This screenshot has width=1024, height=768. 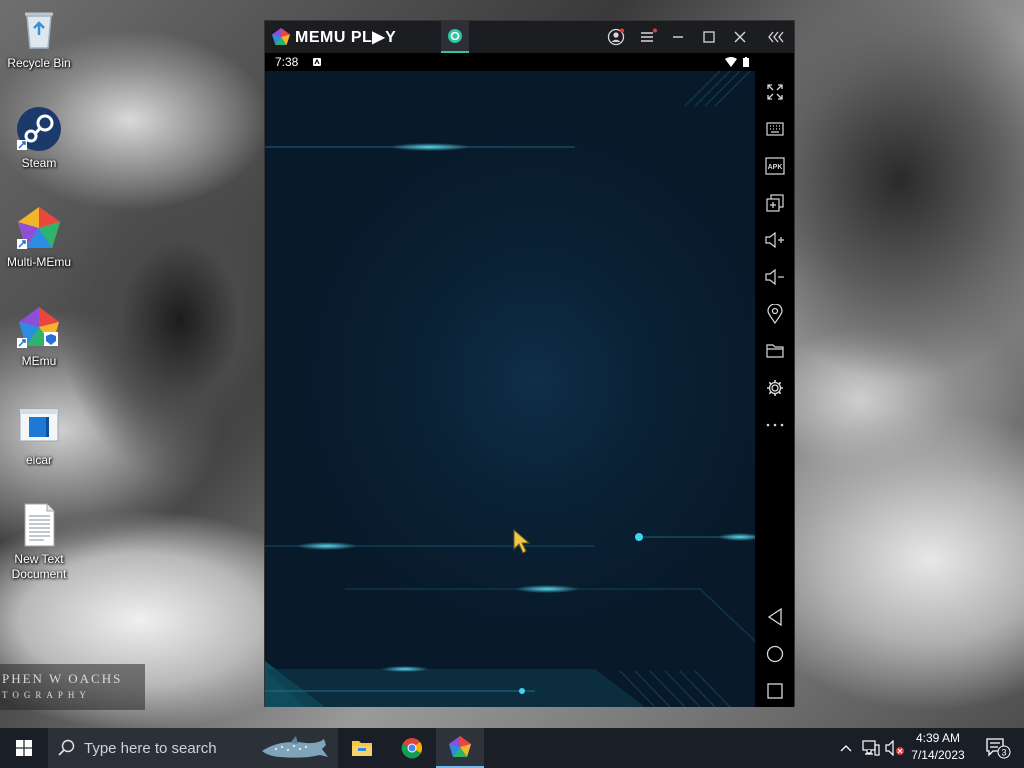 I want to click on app-tab-icon, so click(x=455, y=36).